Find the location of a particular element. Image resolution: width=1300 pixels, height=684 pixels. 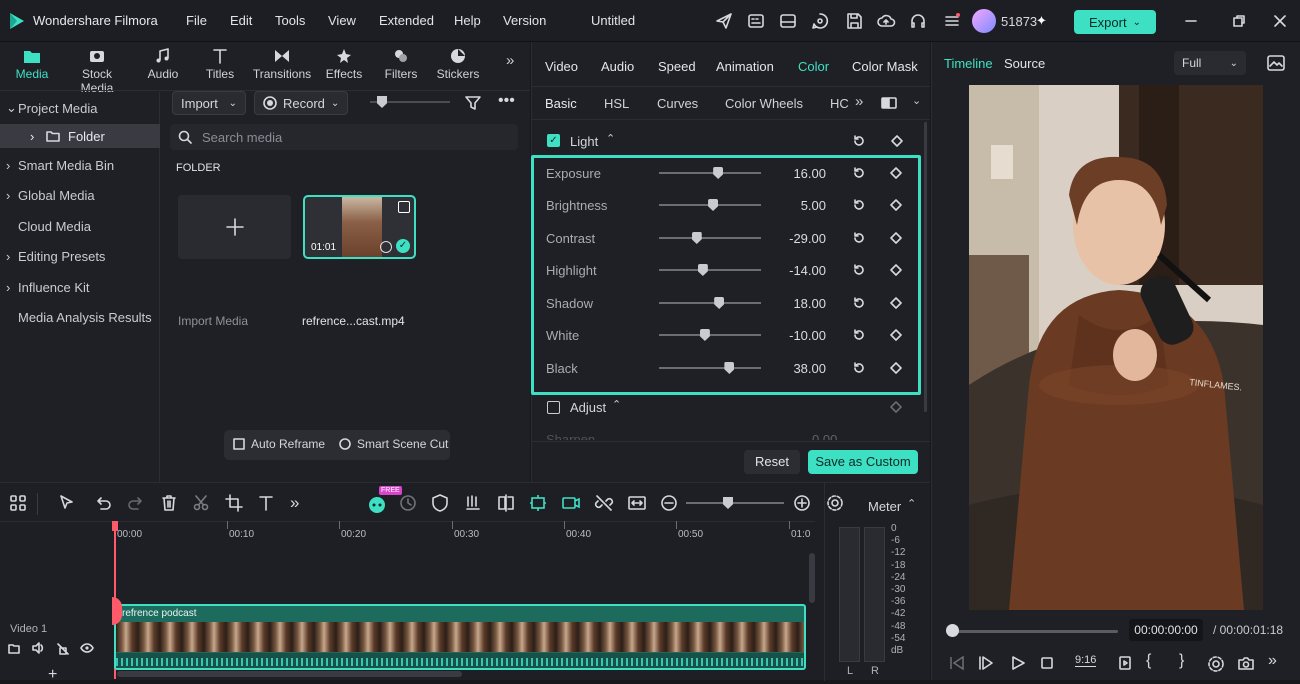

add-track-icon: + is located at coordinates (52, 675).